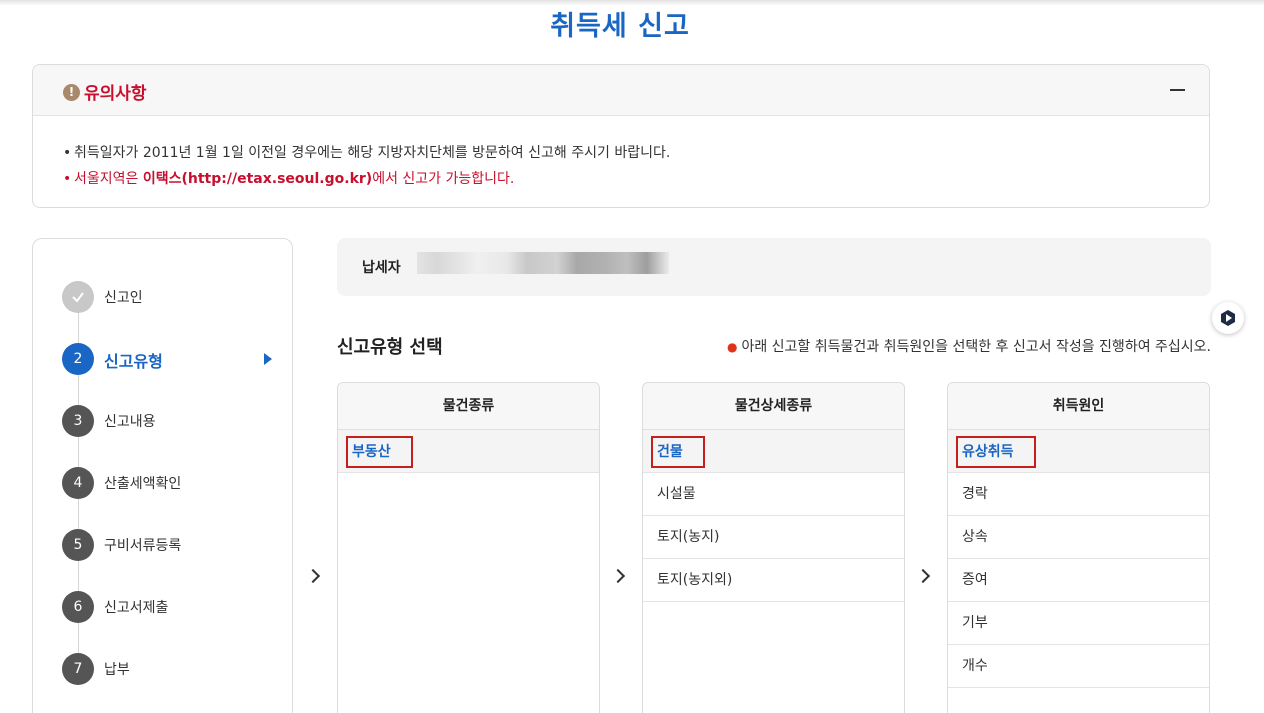  What do you see at coordinates (257, 179) in the screenshot?
I see `etax-link: 이택스(http://etax.seoul.go.kr)` at bounding box center [257, 179].